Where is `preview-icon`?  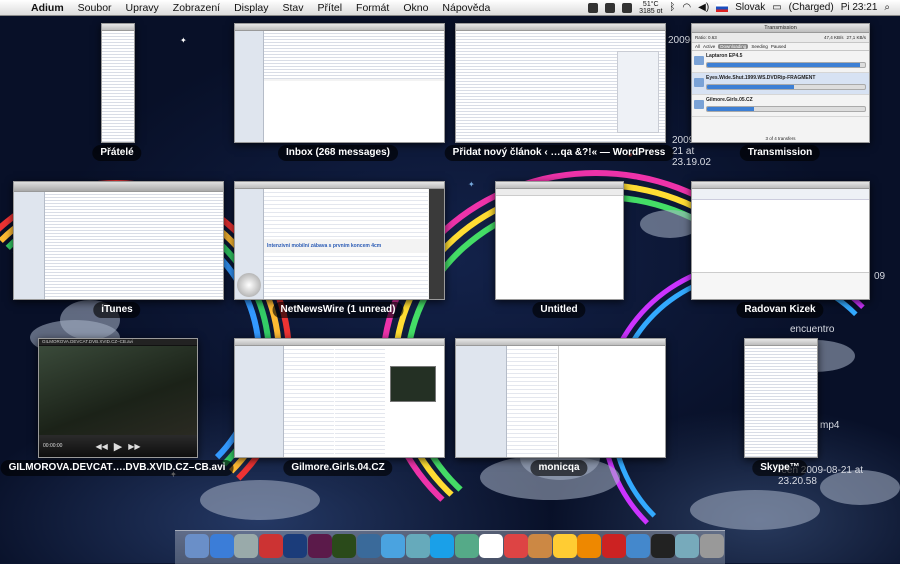 preview-icon is located at coordinates (246, 546).